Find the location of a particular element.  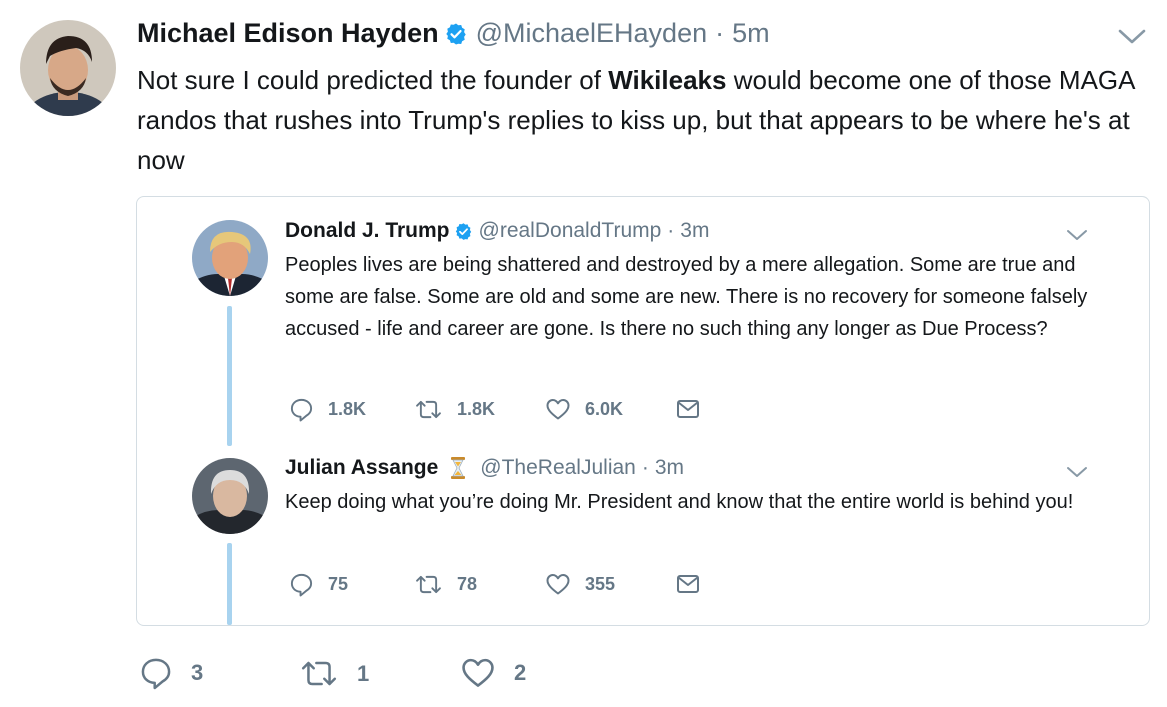

quoted-tweet-header: Donald J. Trump @realDonaldTrump · 3m is located at coordinates (497, 231).